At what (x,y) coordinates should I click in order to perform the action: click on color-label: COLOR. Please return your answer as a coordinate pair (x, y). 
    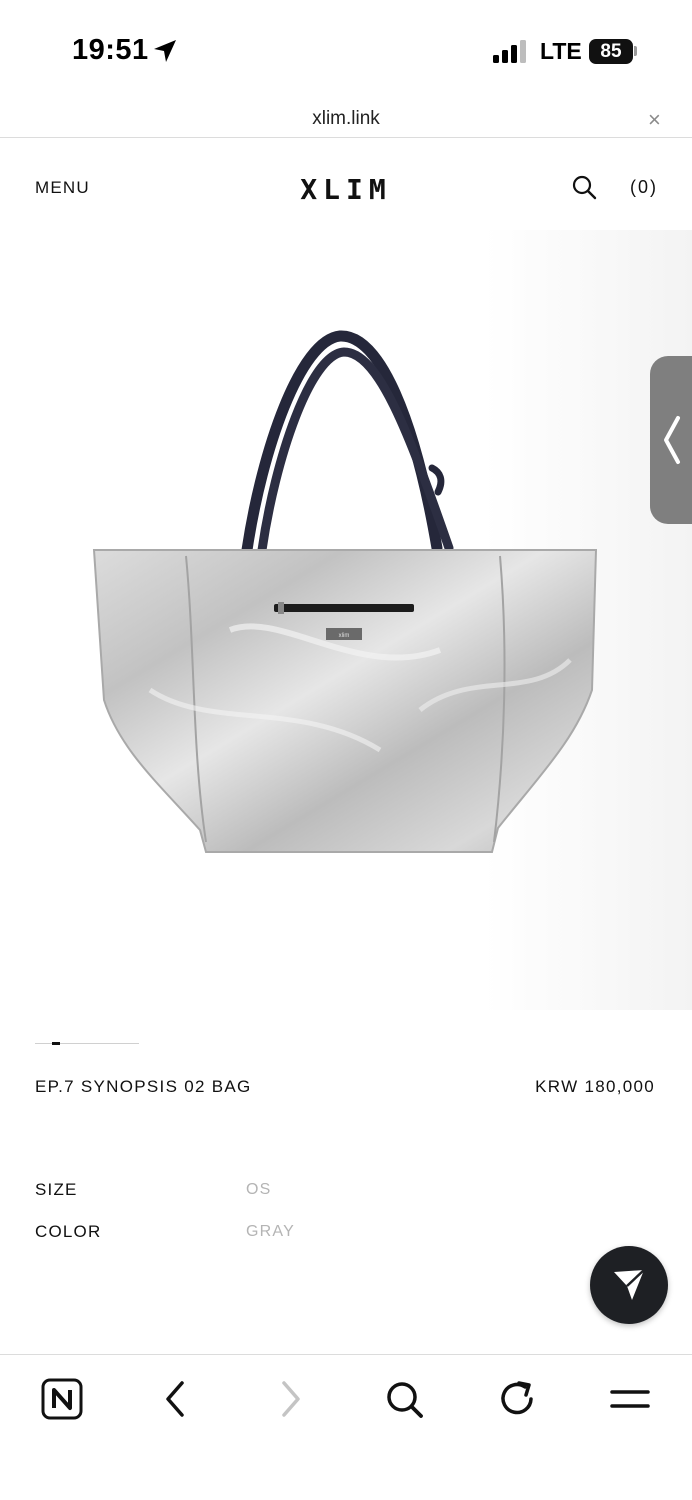
    Looking at the image, I should click on (68, 1231).